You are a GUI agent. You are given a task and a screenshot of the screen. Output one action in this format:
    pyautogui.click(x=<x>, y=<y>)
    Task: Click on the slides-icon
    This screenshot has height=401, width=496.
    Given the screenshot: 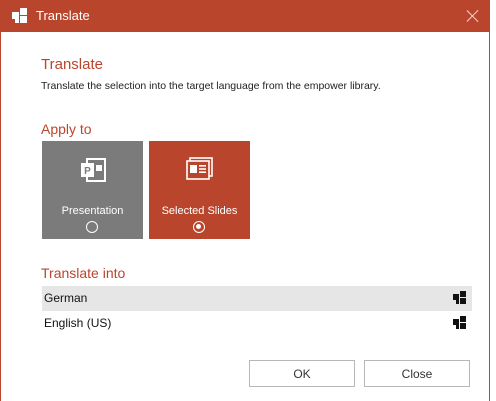 What is the action you would take?
    pyautogui.click(x=199, y=168)
    